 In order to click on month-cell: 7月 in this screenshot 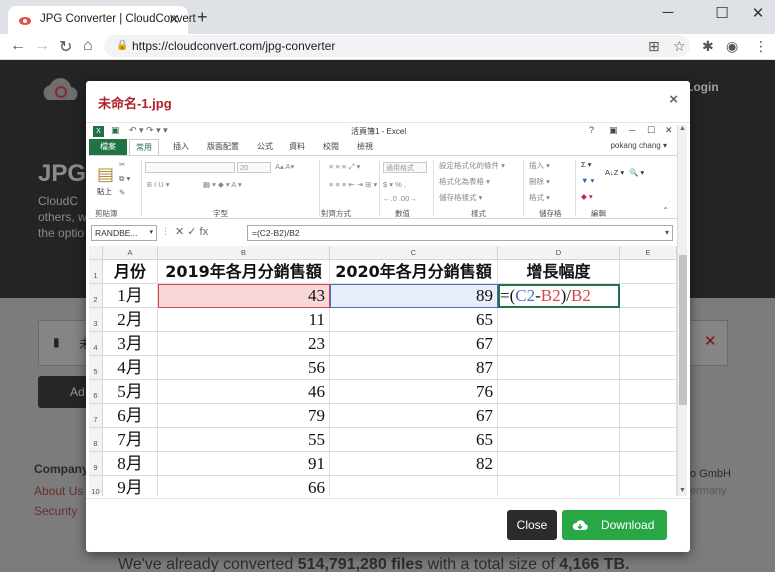, I will do `click(130, 440)`.